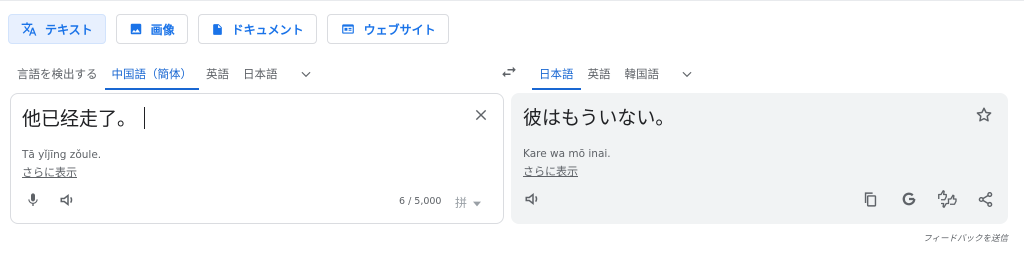 This screenshot has height=266, width=1024. What do you see at coordinates (217, 75) in the screenshot?
I see `source-lang-english: 英語` at bounding box center [217, 75].